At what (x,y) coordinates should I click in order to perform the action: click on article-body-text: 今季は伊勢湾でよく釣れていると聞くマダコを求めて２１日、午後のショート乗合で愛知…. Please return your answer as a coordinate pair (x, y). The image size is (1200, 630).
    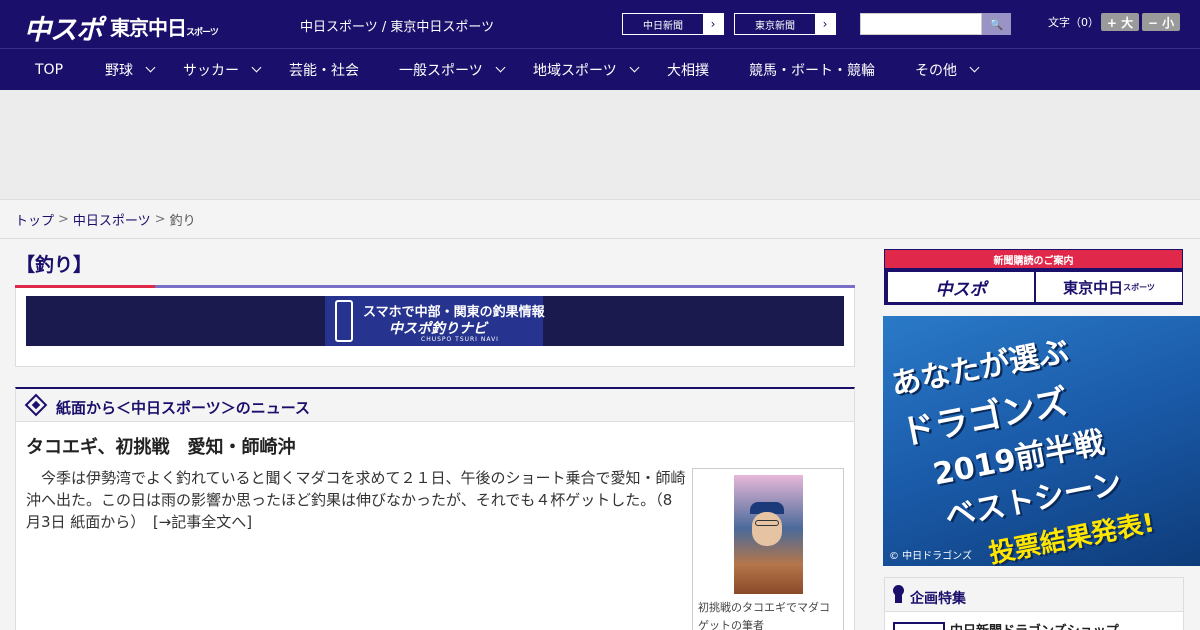
    Looking at the image, I should click on (356, 500).